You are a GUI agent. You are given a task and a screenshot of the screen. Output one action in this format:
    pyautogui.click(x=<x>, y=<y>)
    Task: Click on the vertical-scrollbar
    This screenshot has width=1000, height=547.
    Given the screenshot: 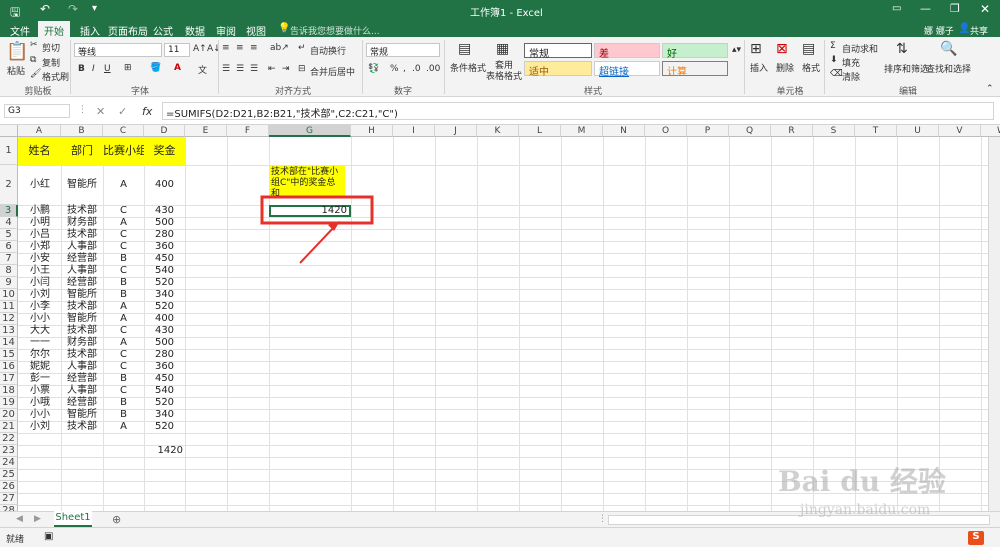 What is the action you would take?
    pyautogui.click(x=994, y=324)
    